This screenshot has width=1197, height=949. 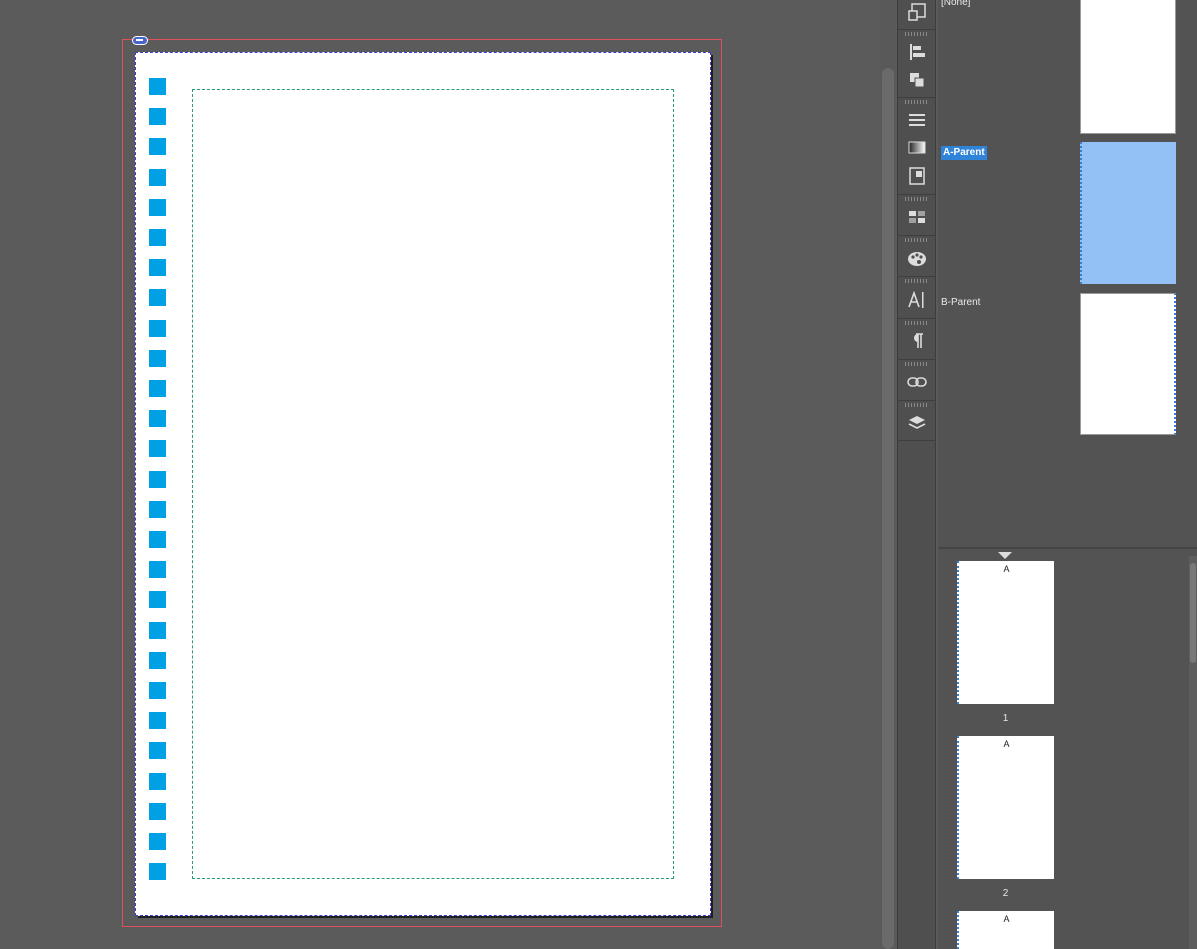 I want to click on panel-scrollbar-thumb, so click(x=1193, y=613).